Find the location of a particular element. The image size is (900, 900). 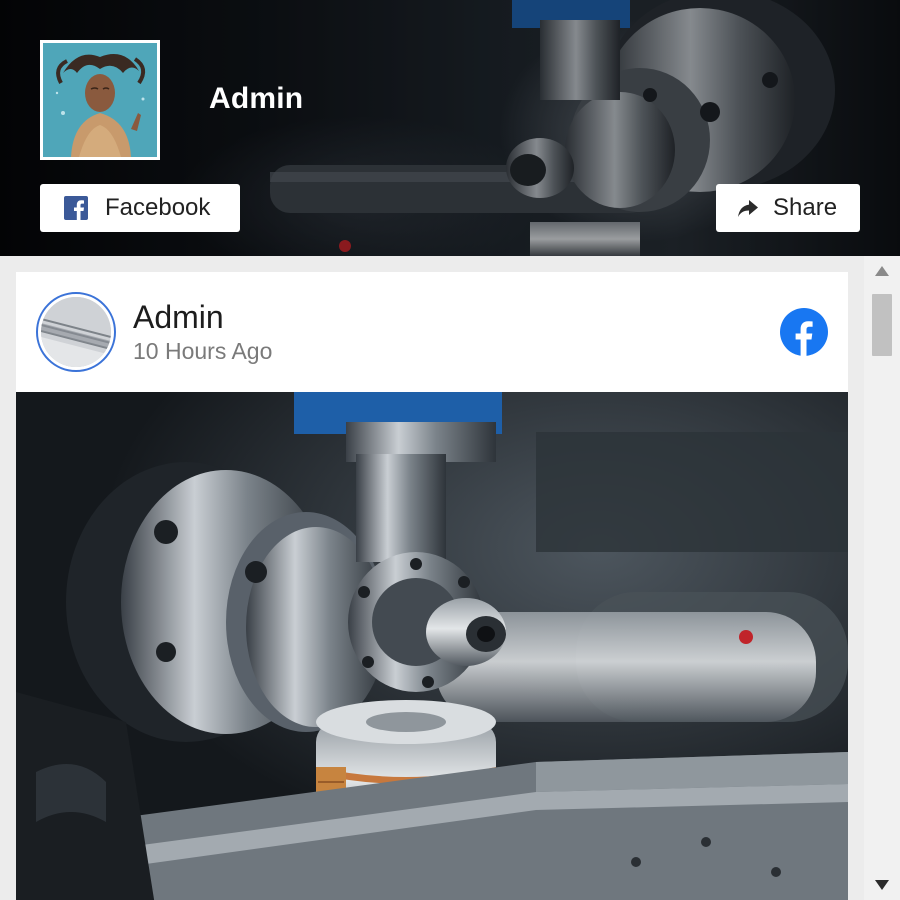

page-profile-picture is located at coordinates (100, 100).